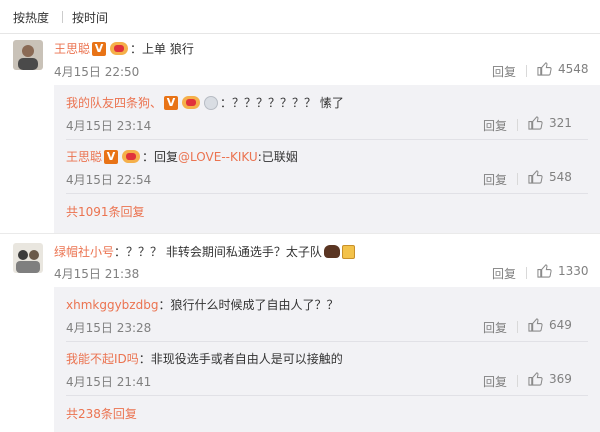  I want to click on comment-text: ：上单 狼行, so click(162, 49).